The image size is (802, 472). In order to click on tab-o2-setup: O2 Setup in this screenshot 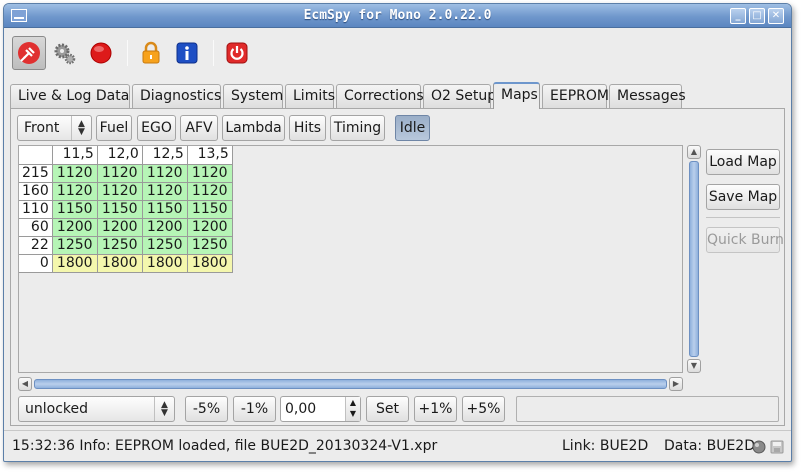, I will do `click(459, 96)`.